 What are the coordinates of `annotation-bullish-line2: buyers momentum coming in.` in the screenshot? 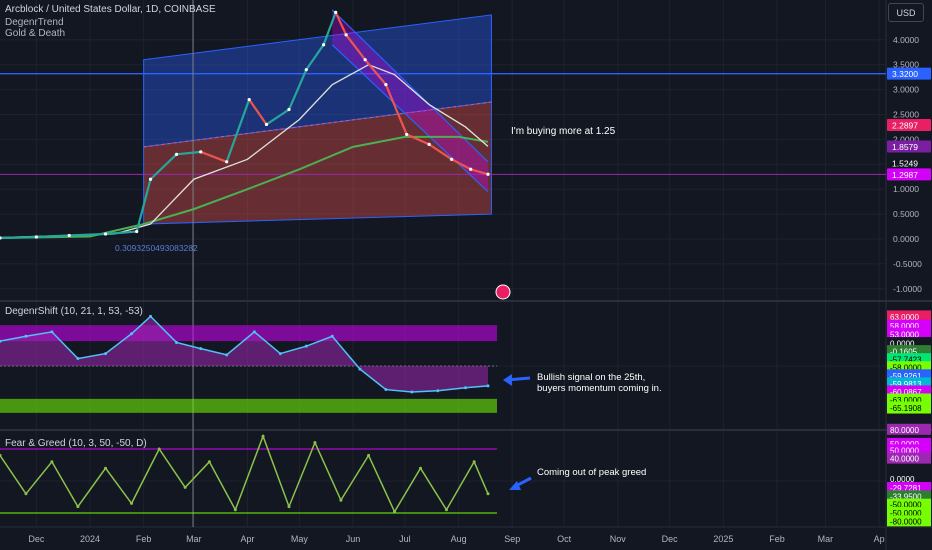 It's located at (599, 388).